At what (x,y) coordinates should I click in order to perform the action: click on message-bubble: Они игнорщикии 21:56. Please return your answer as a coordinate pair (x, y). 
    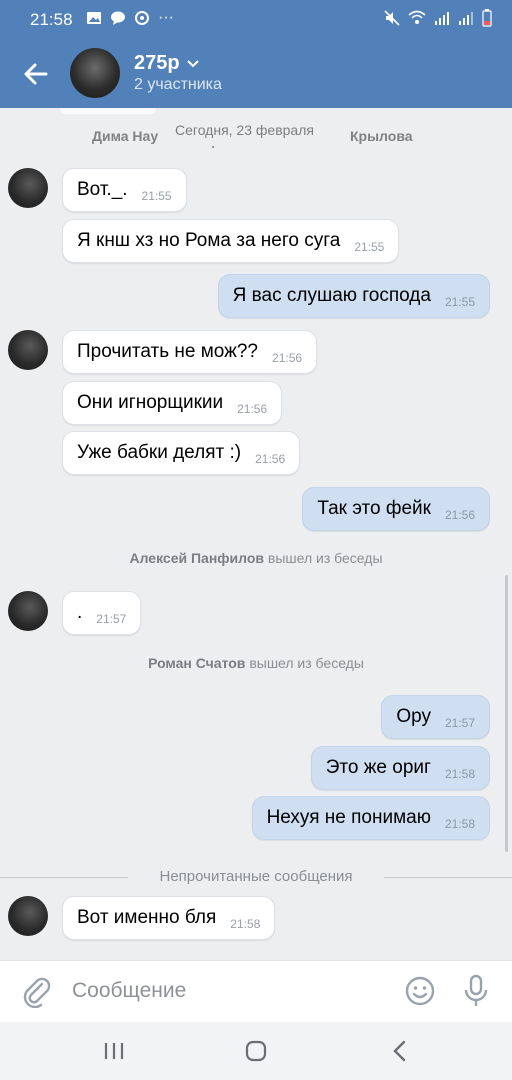
    Looking at the image, I should click on (172, 403).